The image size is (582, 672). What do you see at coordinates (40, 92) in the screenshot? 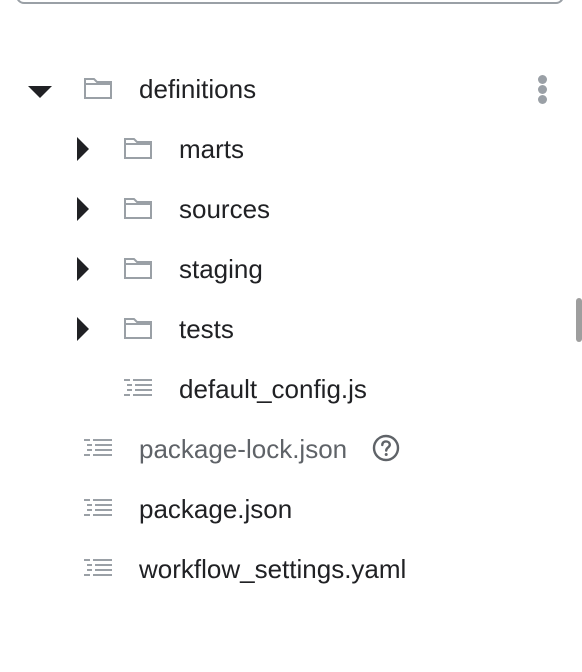
I see `chevron-down-icon` at bounding box center [40, 92].